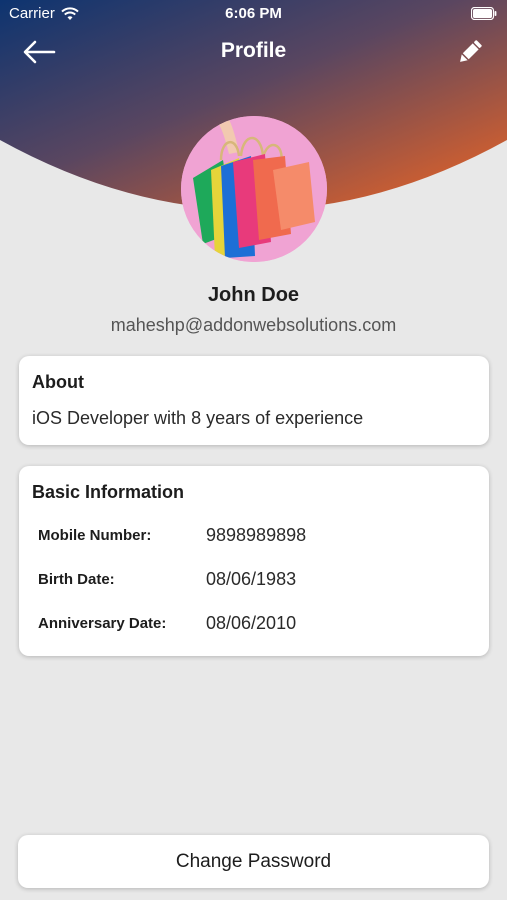 This screenshot has height=900, width=507. I want to click on status-time: 6:06 PM, so click(253, 13).